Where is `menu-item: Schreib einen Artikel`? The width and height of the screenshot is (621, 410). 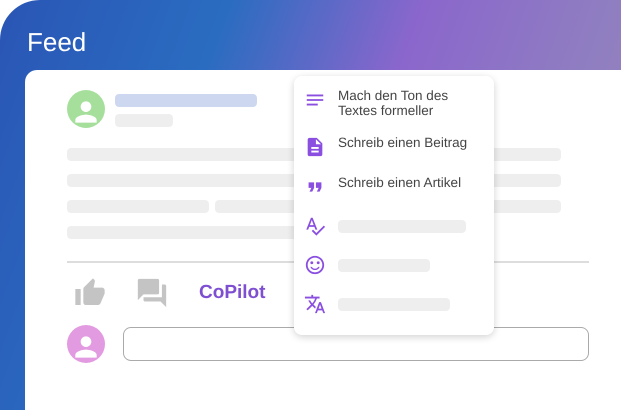 menu-item: Schreib einen Artikel is located at coordinates (394, 186).